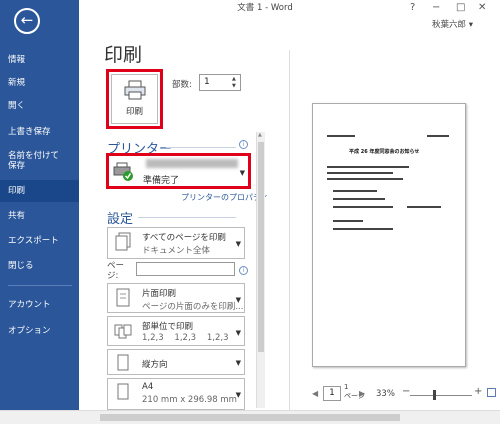 This screenshot has height=424, width=500. What do you see at coordinates (452, 24) in the screenshot?
I see `user-account: 秋葉六郎 ▾` at bounding box center [452, 24].